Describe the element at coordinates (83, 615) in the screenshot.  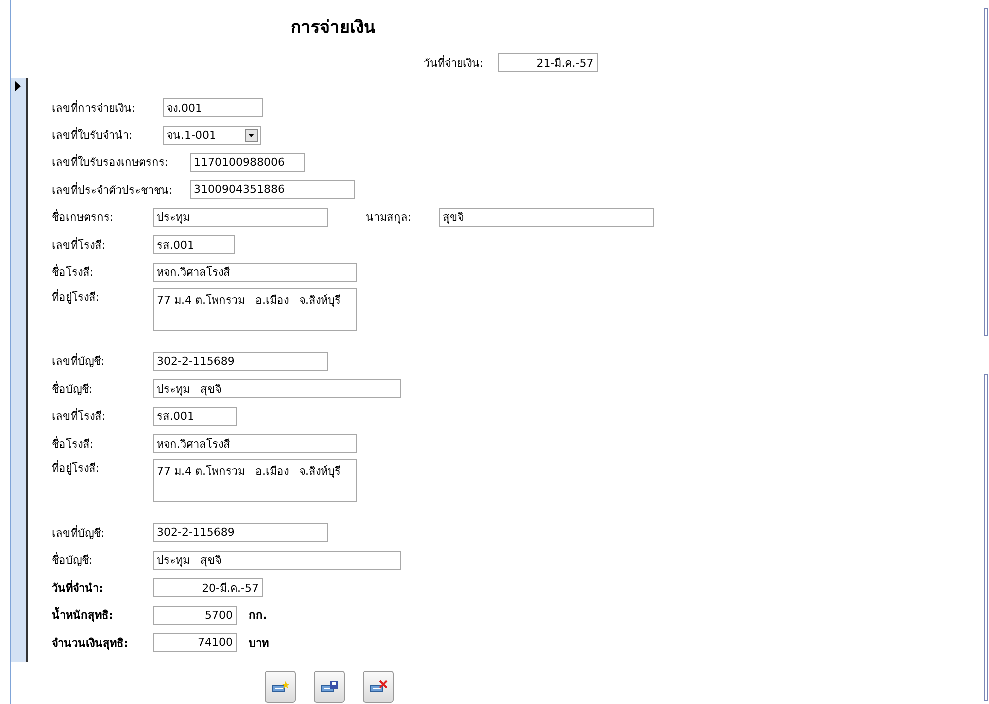
I see `field-label: น้ำหนักสุทธิ:` at that location.